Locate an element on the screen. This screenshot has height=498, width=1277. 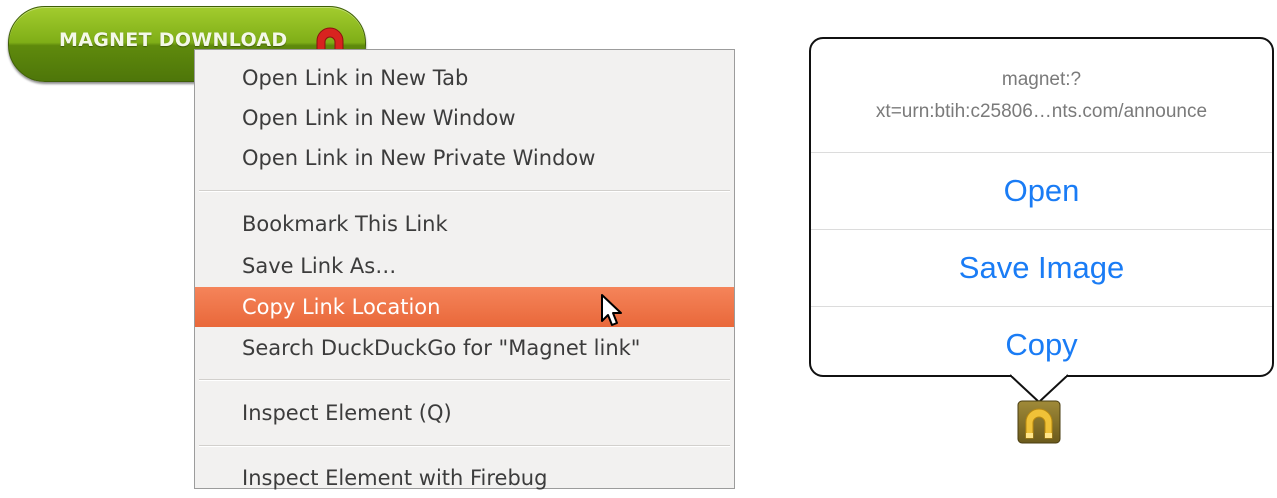
magnet-app-icon is located at coordinates (1039, 422).